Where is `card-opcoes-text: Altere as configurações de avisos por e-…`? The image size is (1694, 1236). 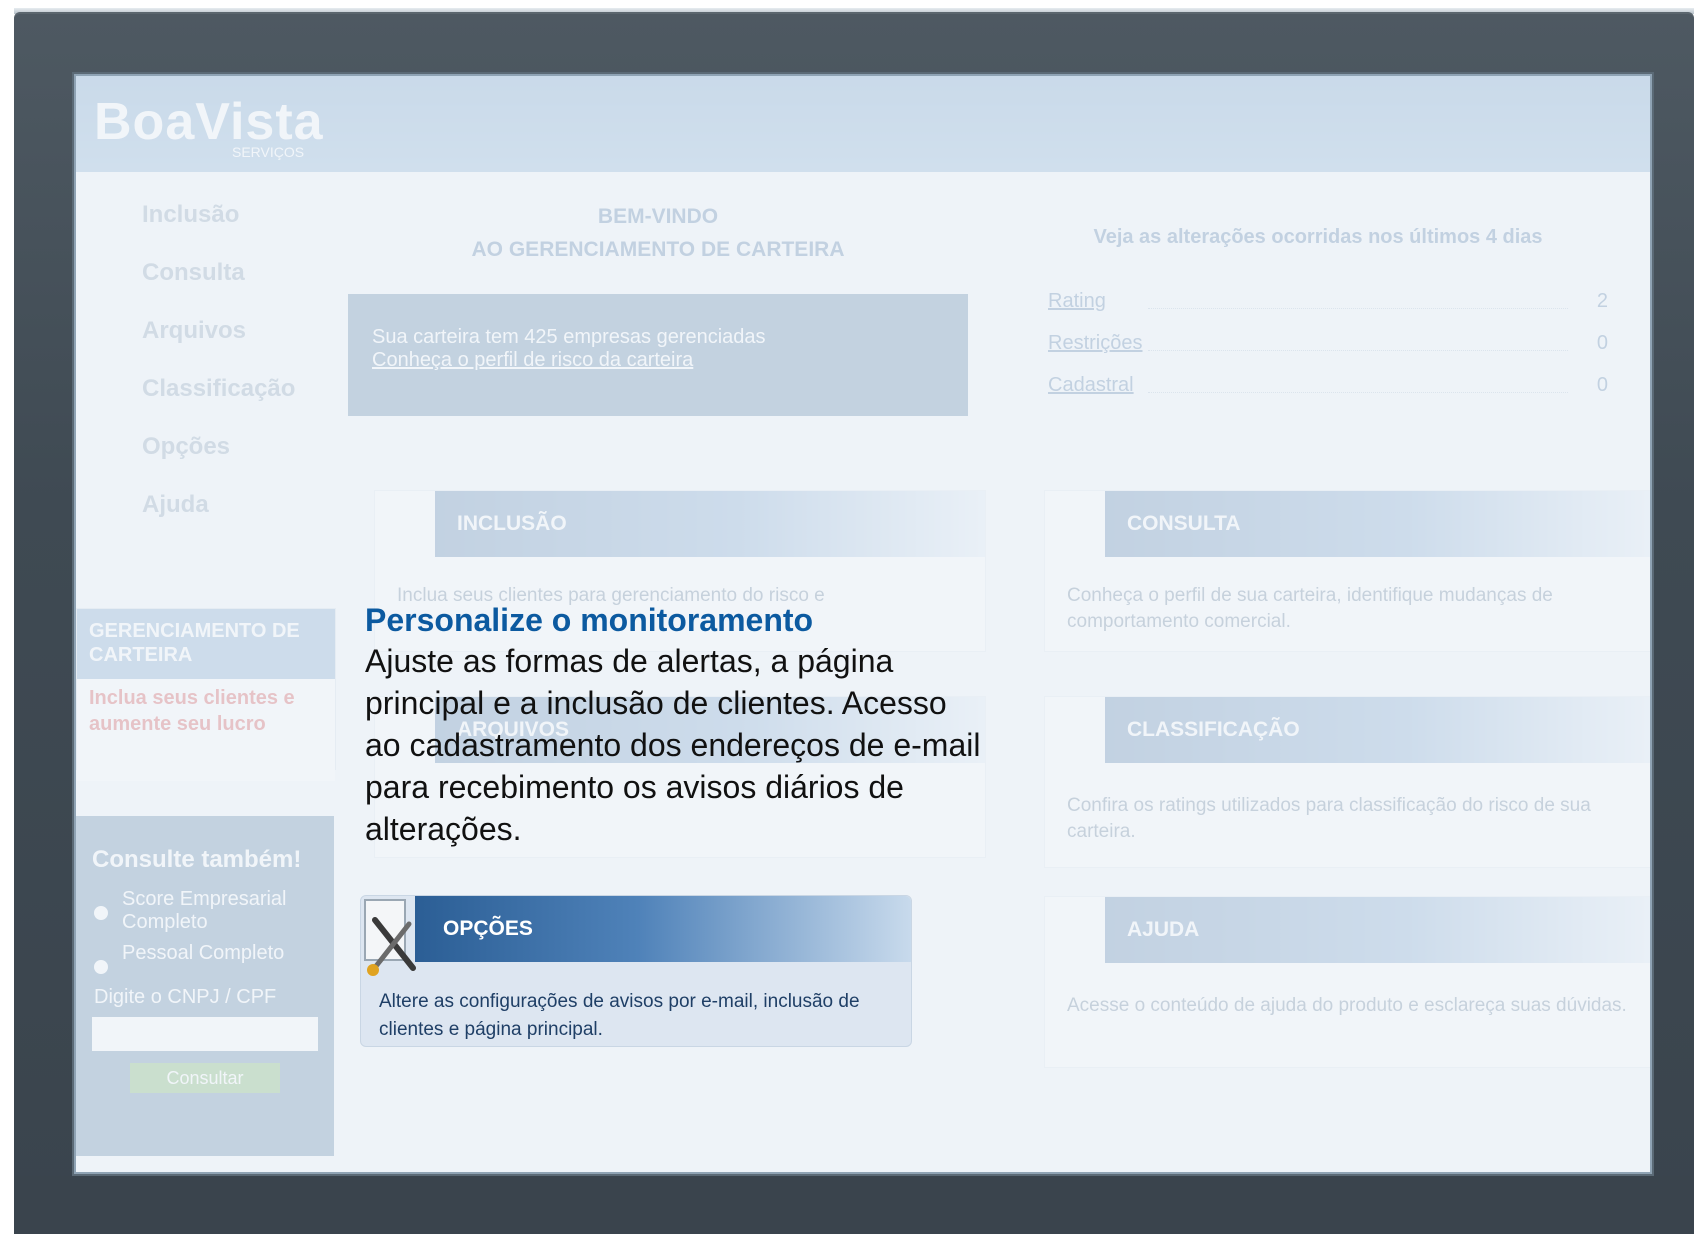 card-opcoes-text: Altere as configurações de avisos por e-… is located at coordinates (619, 1015).